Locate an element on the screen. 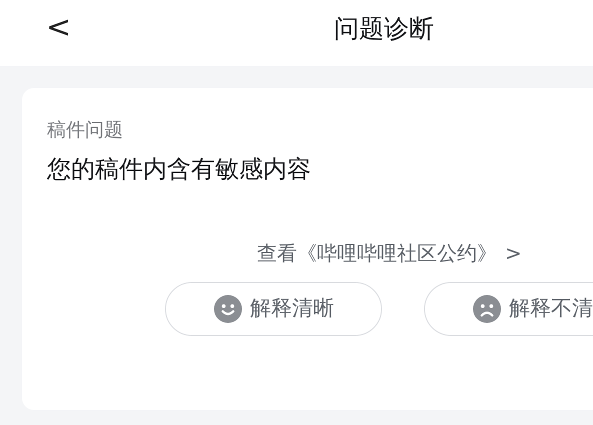 This screenshot has width=593, height=425. section-label: 稿件问题 is located at coordinates (85, 130).